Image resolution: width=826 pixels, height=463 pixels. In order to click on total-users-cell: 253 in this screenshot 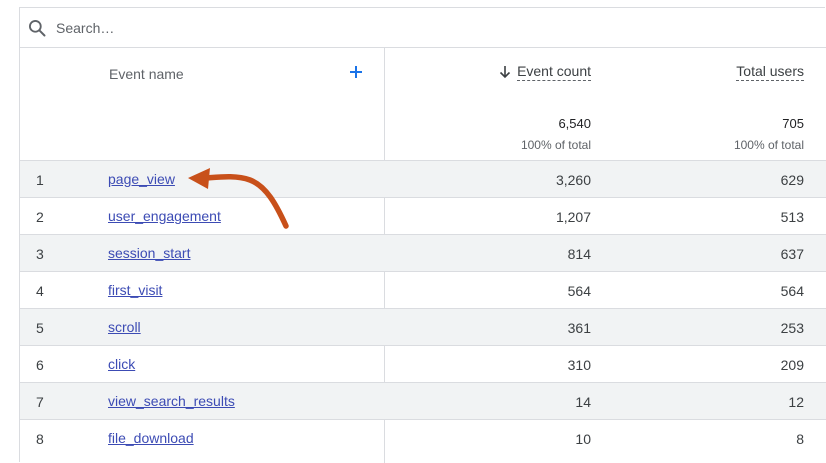, I will do `click(792, 328)`.